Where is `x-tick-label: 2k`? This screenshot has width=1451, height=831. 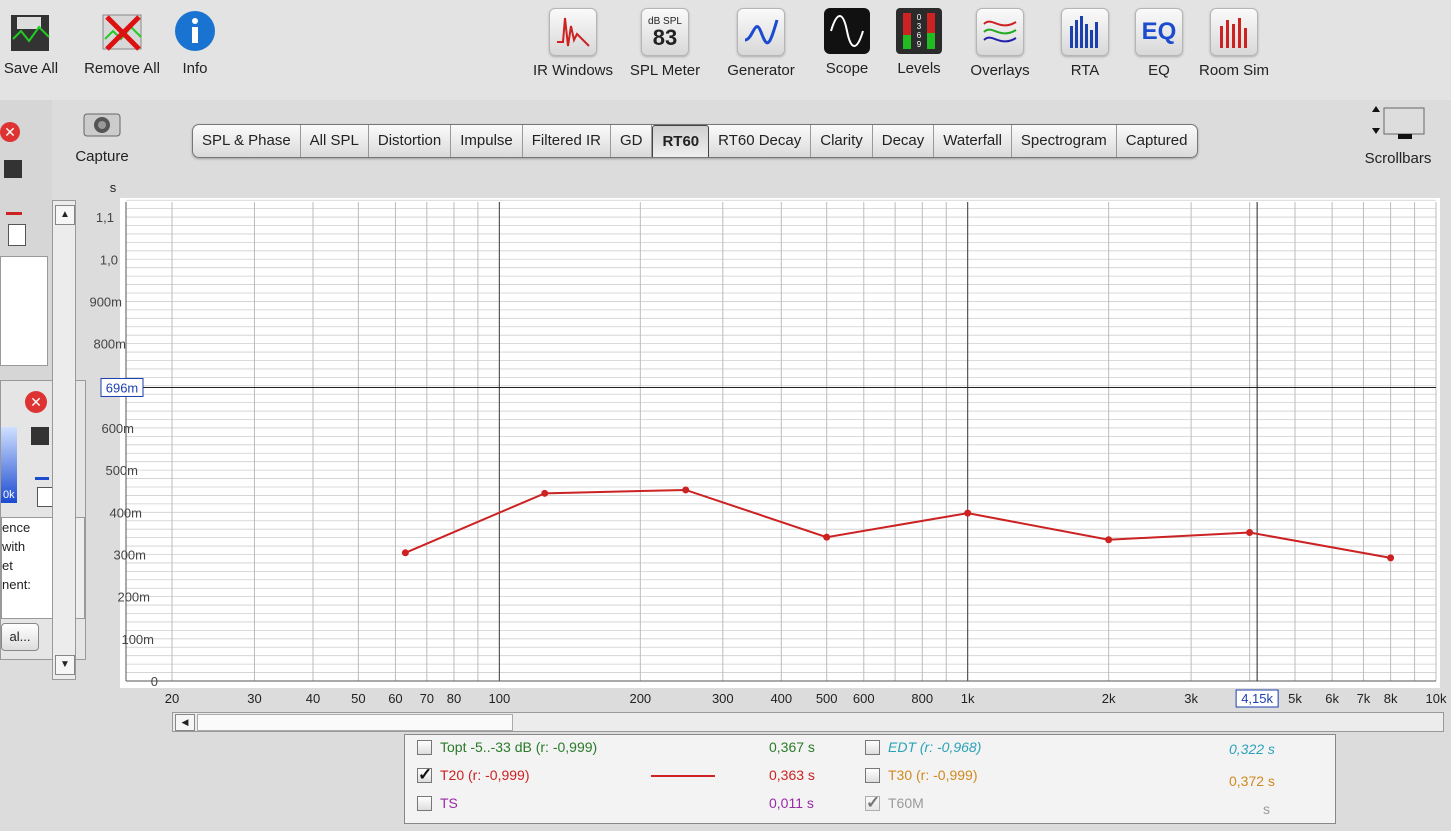 x-tick-label: 2k is located at coordinates (1109, 698).